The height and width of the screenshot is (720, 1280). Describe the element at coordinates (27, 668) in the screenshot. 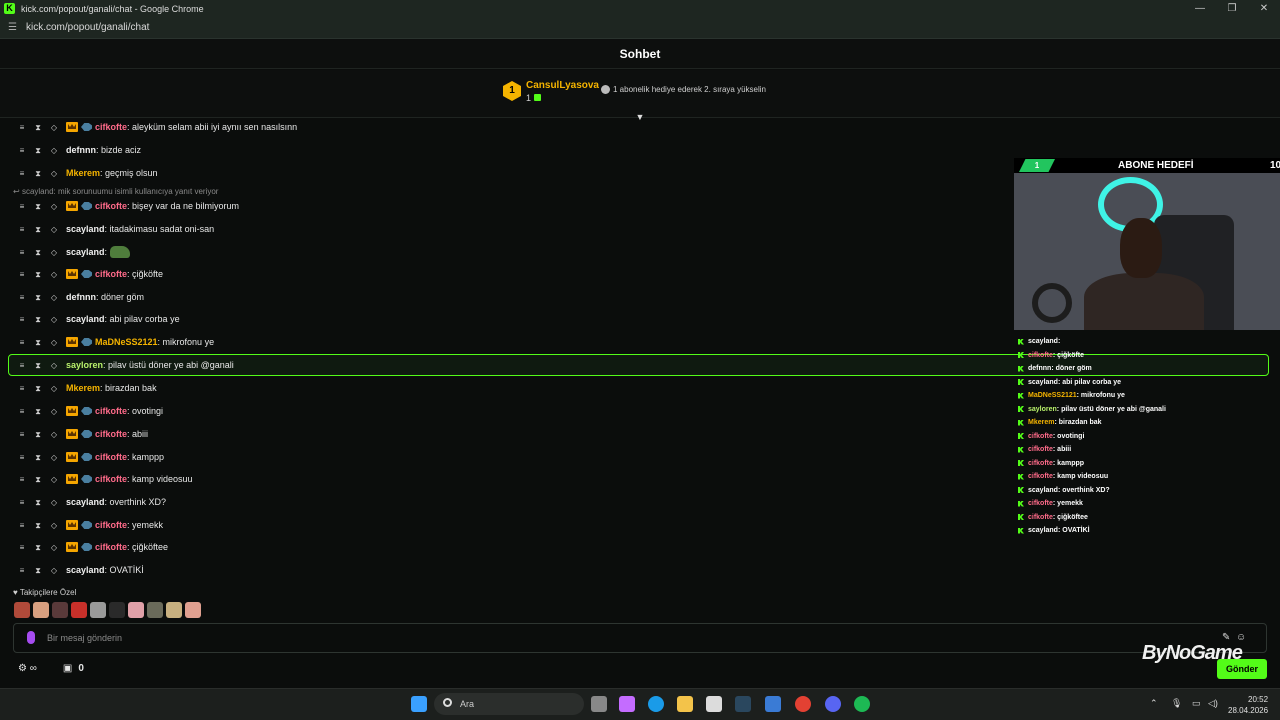

I see `settings-icon: ⚙ ∞` at that location.